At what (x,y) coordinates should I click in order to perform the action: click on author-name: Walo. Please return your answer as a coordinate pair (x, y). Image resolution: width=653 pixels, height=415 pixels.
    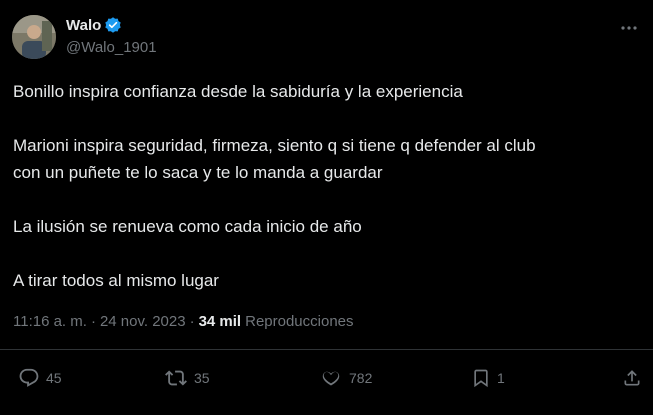
    Looking at the image, I should click on (83, 25).